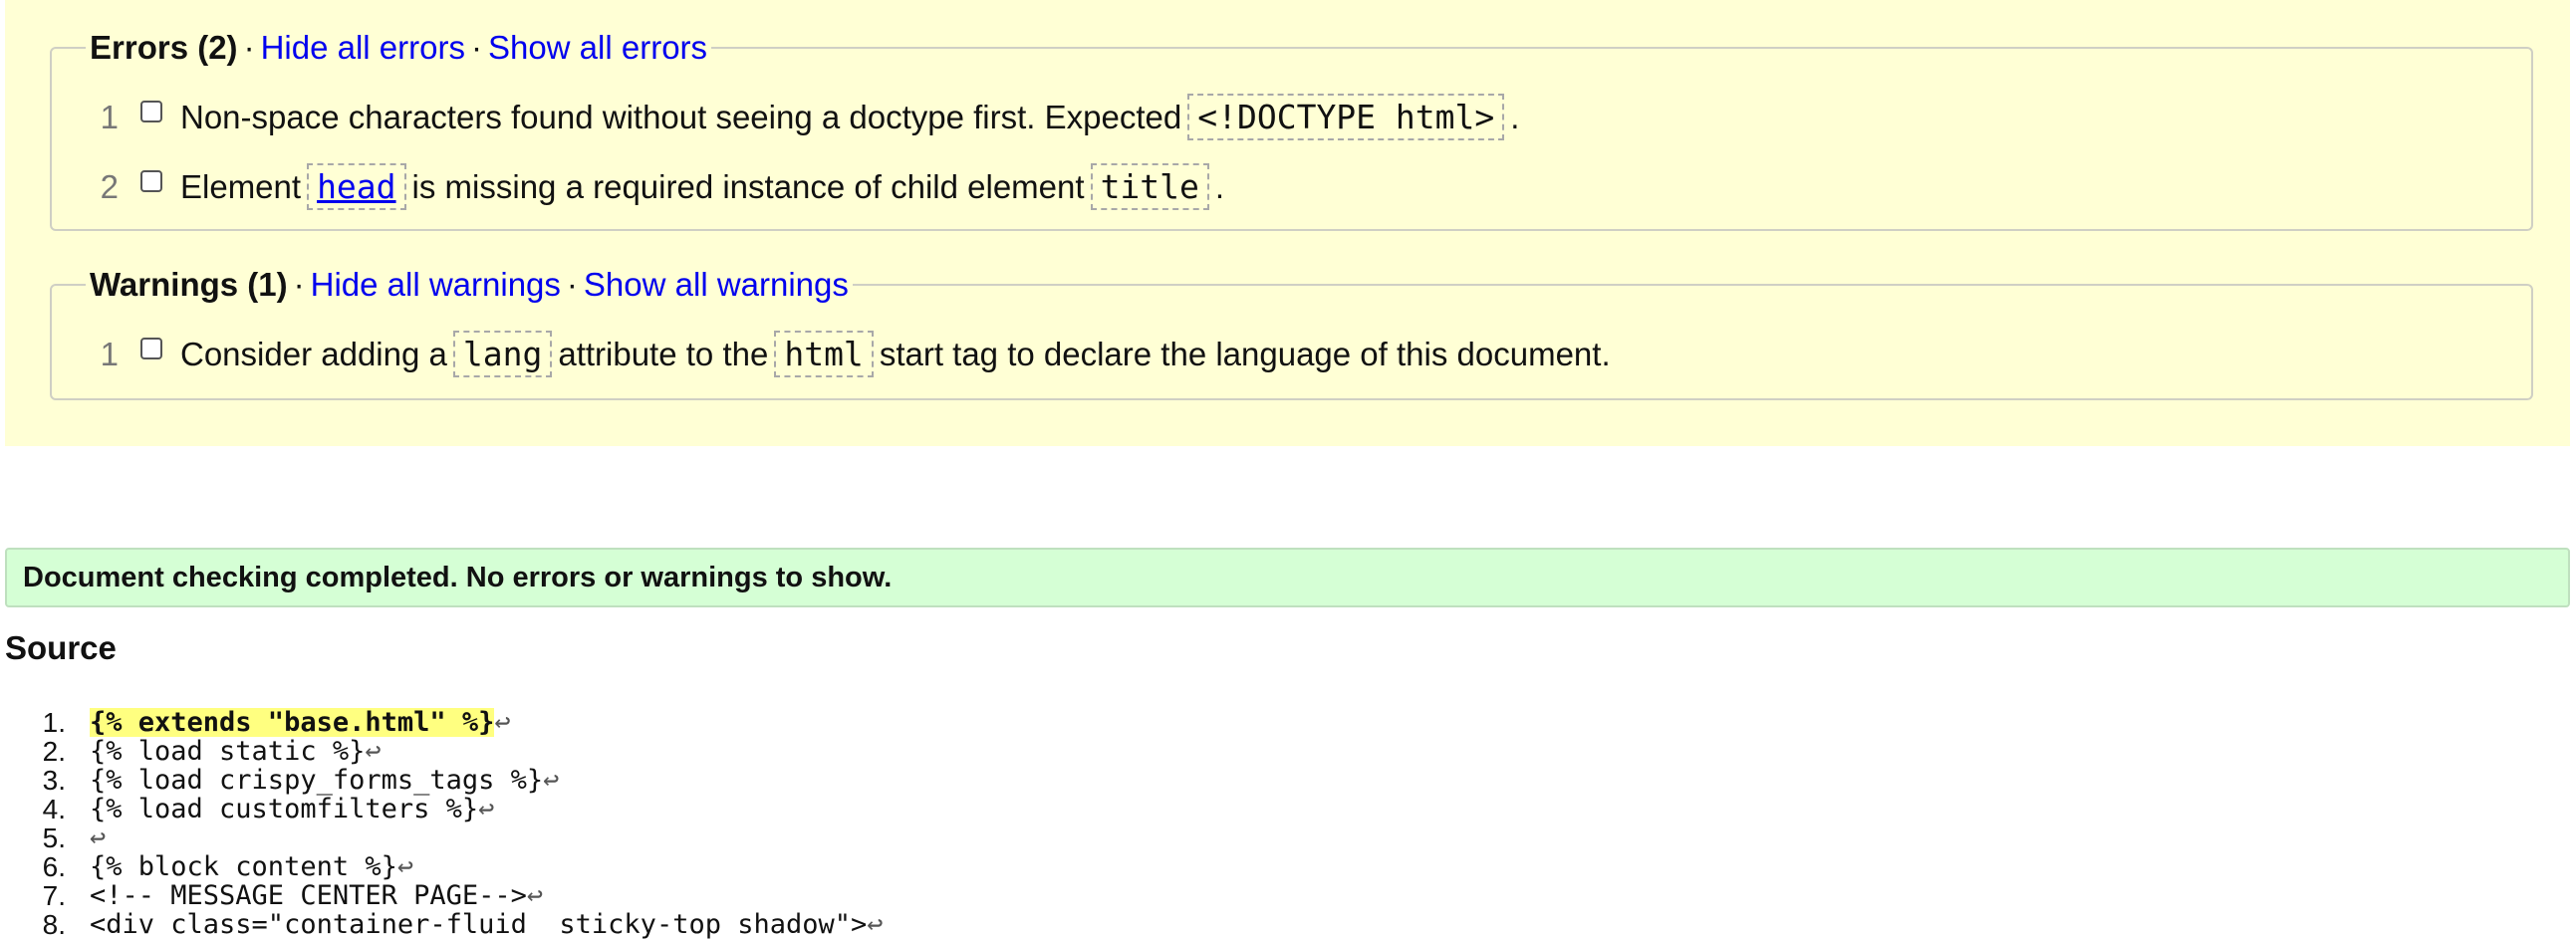 This screenshot has width=2576, height=940. What do you see at coordinates (284, 809) in the screenshot?
I see `source-line-text: {% load customfilters %}` at bounding box center [284, 809].